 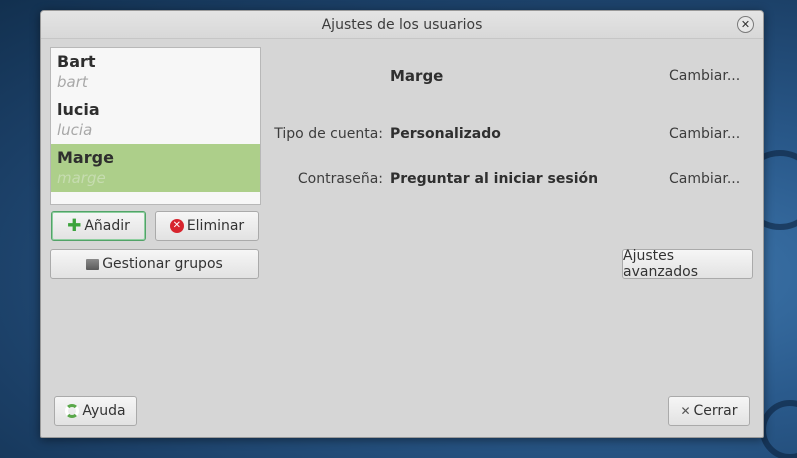 I want to click on password-label: Contraseña:, so click(x=340, y=179).